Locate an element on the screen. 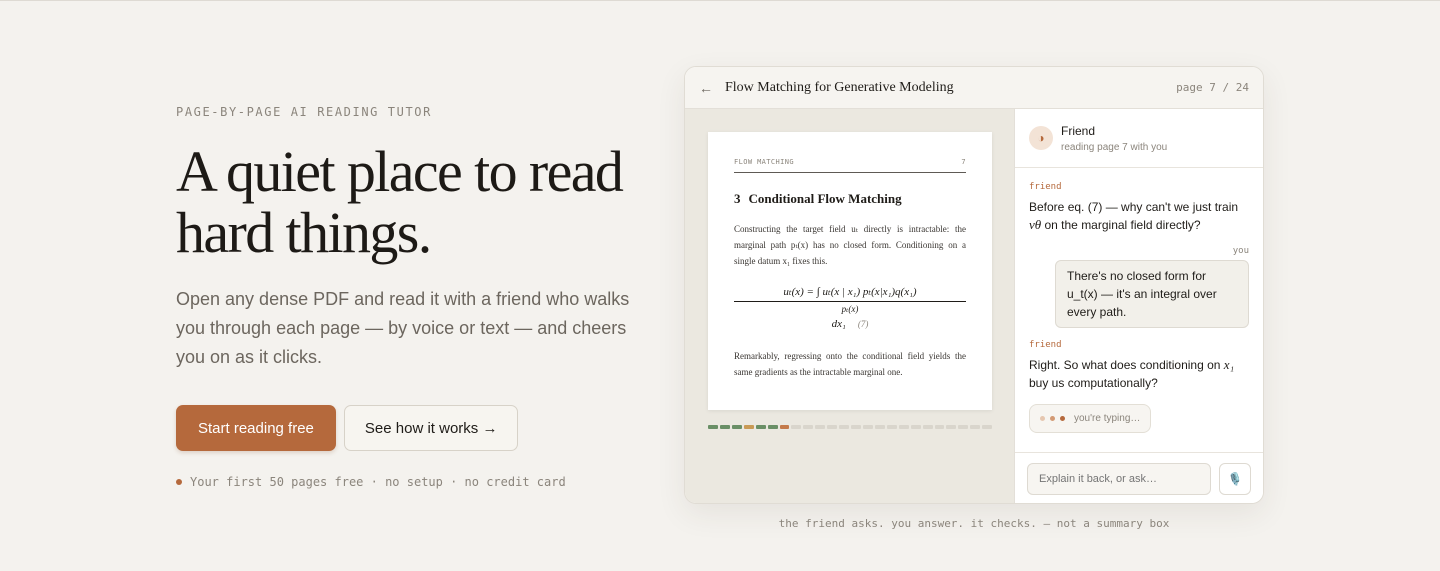 This screenshot has width=1440, height=571. page-indicator: page 7 / 24 is located at coordinates (1212, 87).